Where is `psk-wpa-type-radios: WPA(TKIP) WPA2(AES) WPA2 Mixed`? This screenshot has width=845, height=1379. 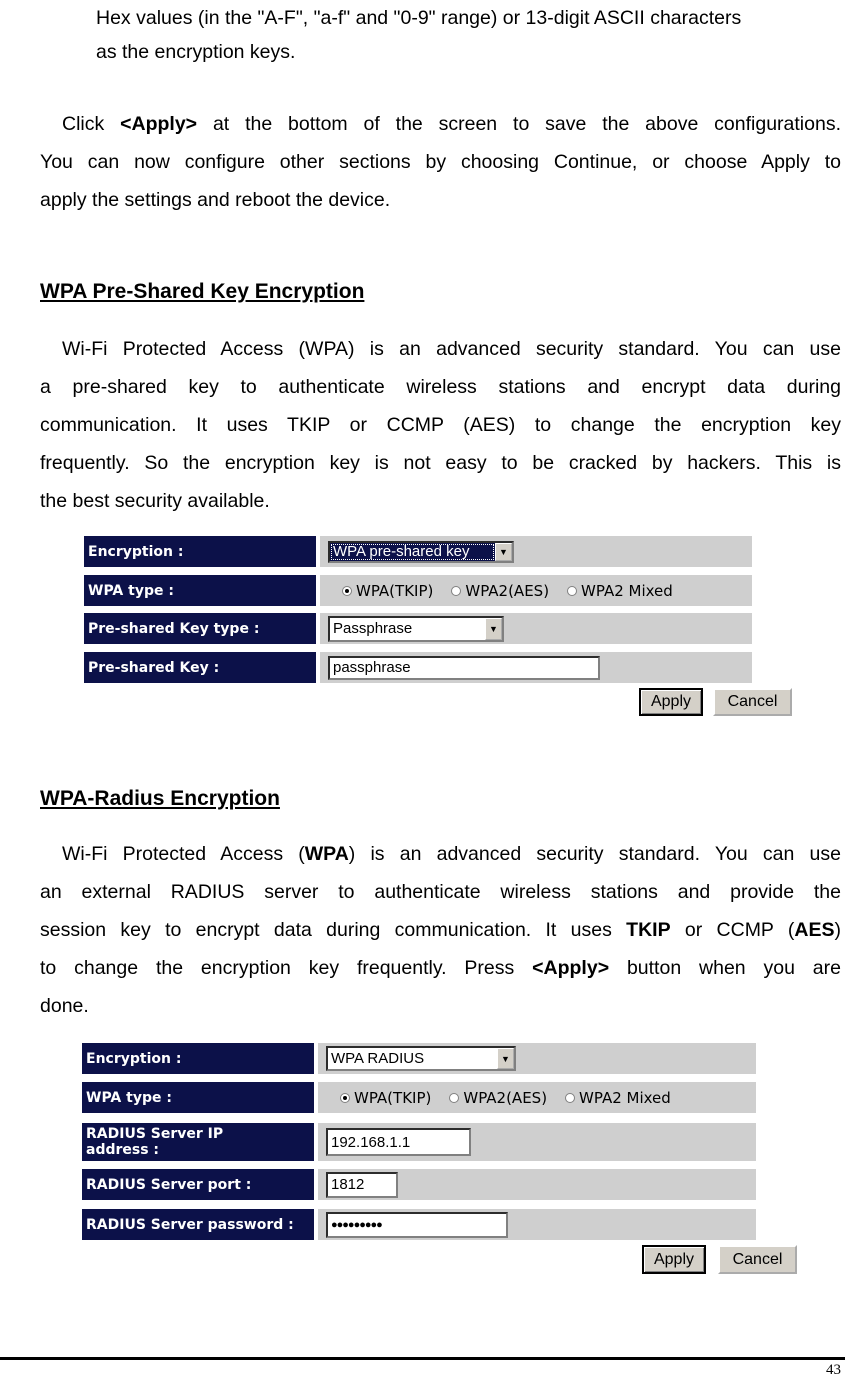
psk-wpa-type-radios: WPA(TKIP) WPA2(AES) WPA2 Mixed is located at coordinates (500, 591).